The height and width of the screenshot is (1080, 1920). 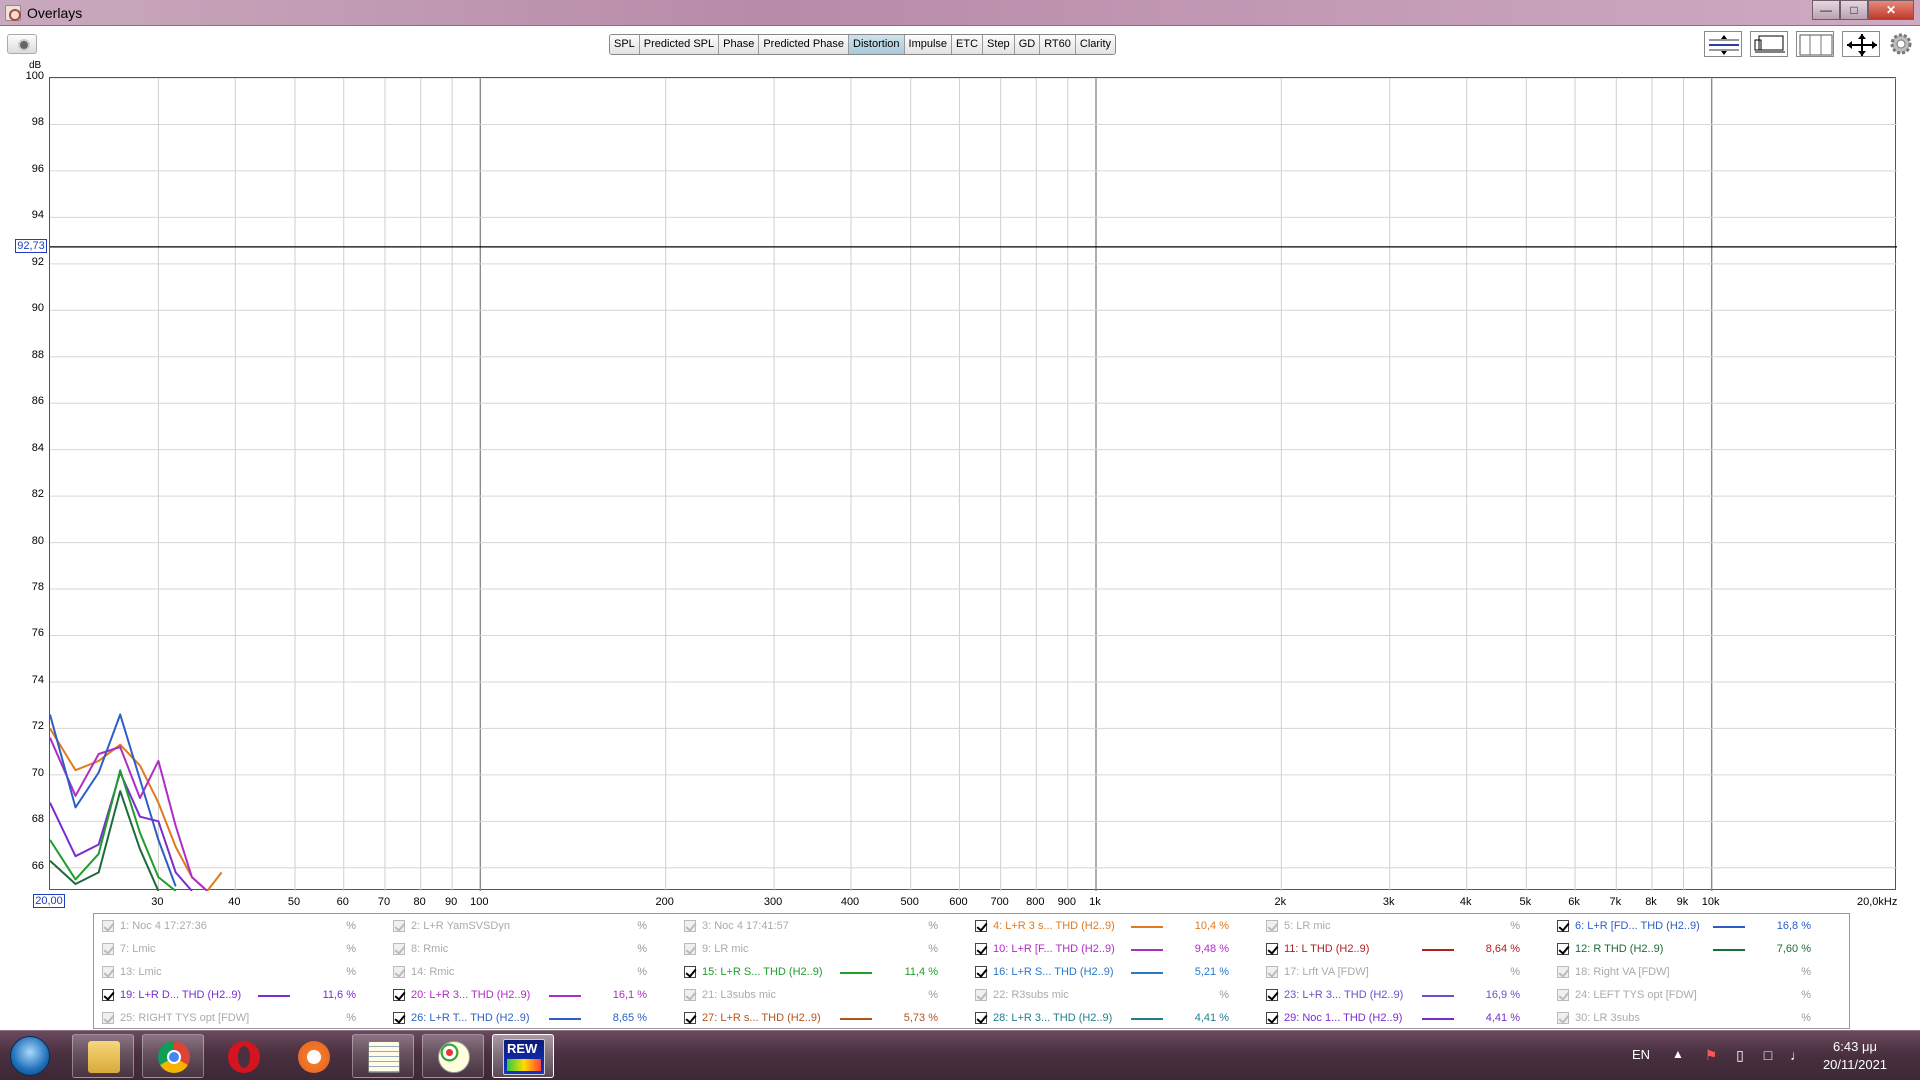 I want to click on legend-label: 9: LR mic, so click(x=725, y=949).